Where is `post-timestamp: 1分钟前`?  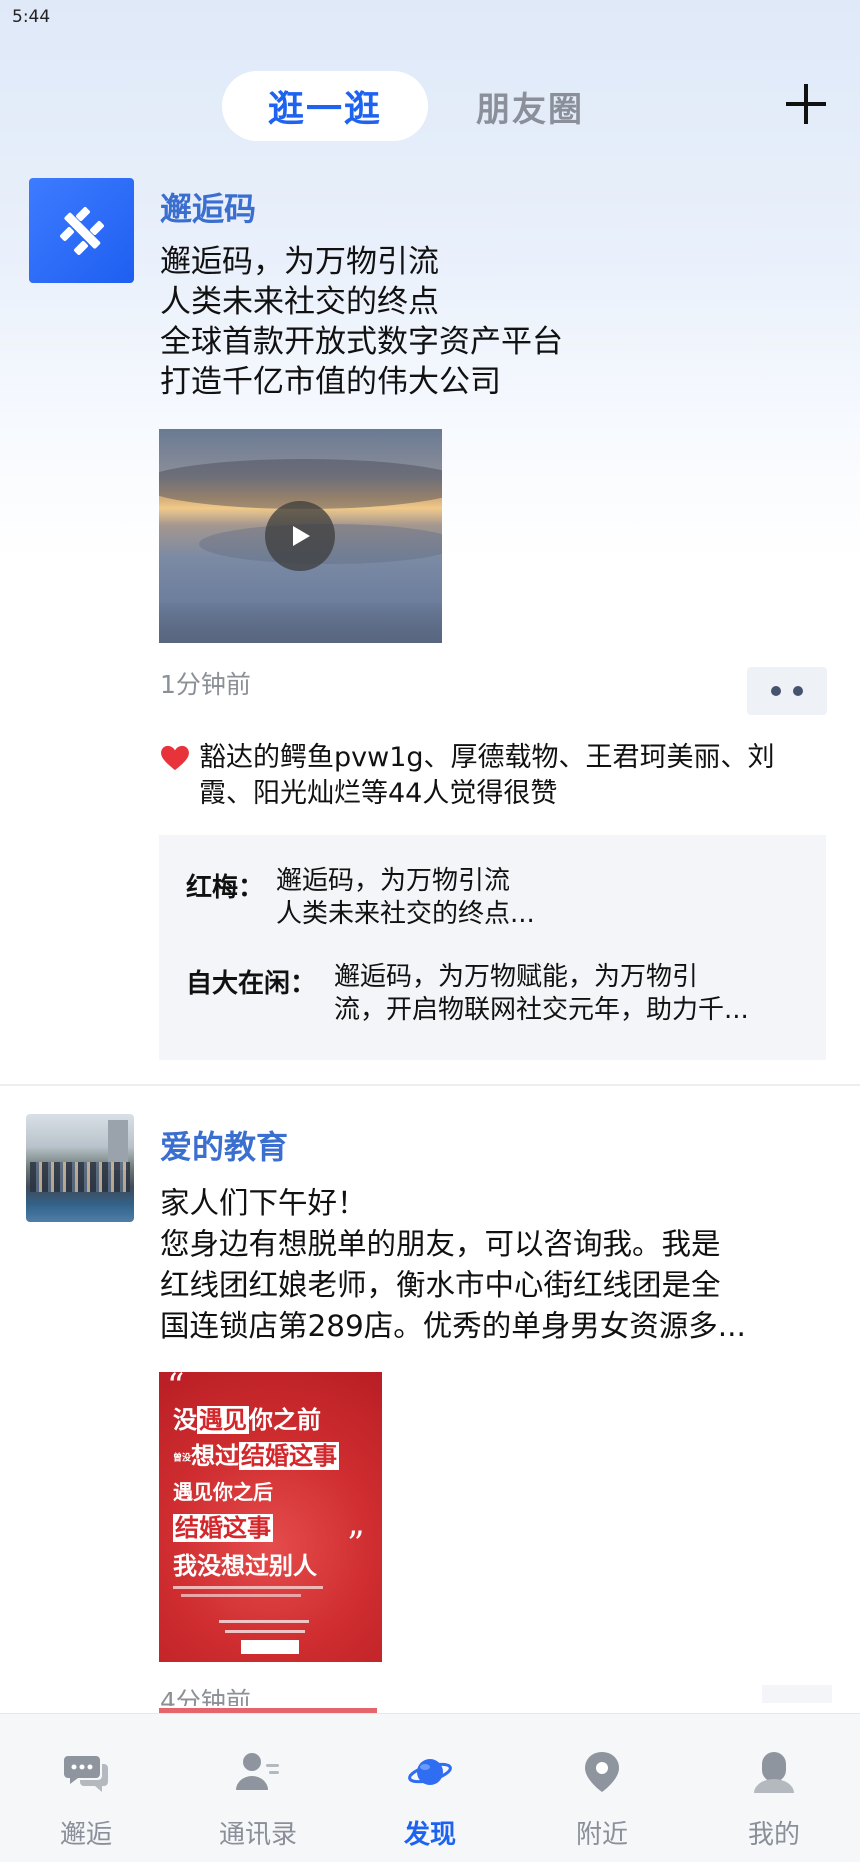
post-timestamp: 1分钟前 is located at coordinates (205, 684).